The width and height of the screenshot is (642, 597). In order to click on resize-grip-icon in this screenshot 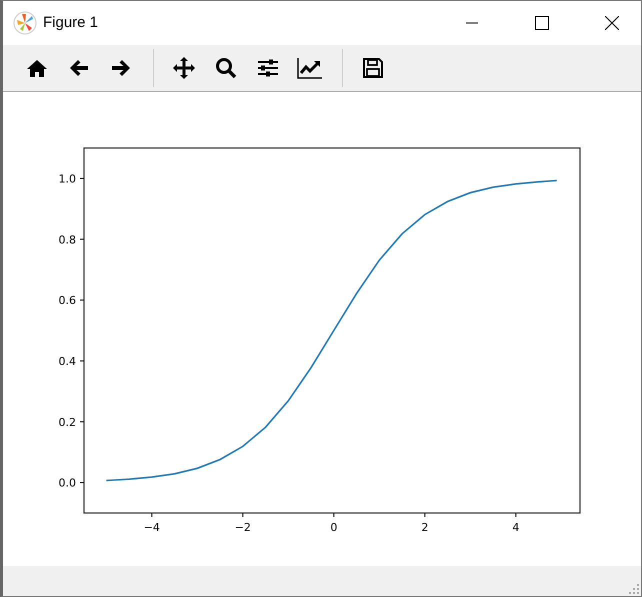, I will do `click(634, 589)`.